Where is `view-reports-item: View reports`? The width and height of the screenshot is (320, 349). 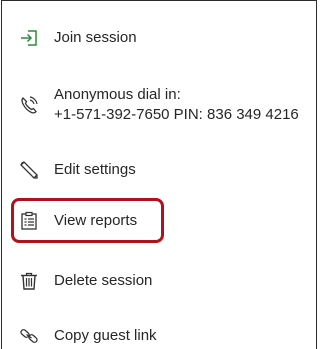 view-reports-item: View reports is located at coordinates (159, 221).